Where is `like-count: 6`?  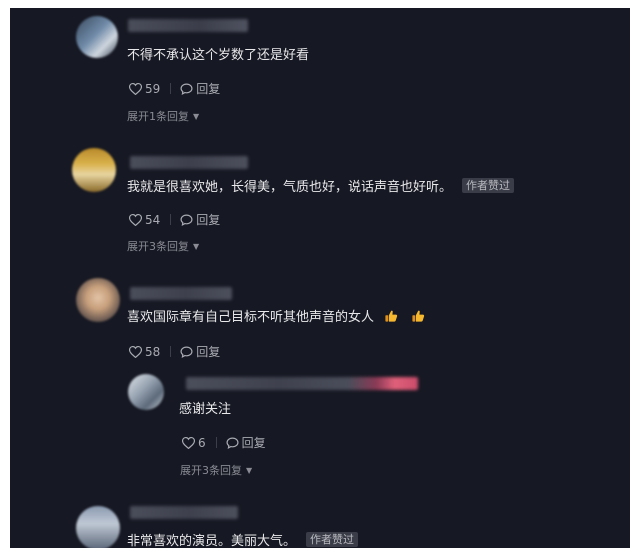
like-count: 6 is located at coordinates (202, 442).